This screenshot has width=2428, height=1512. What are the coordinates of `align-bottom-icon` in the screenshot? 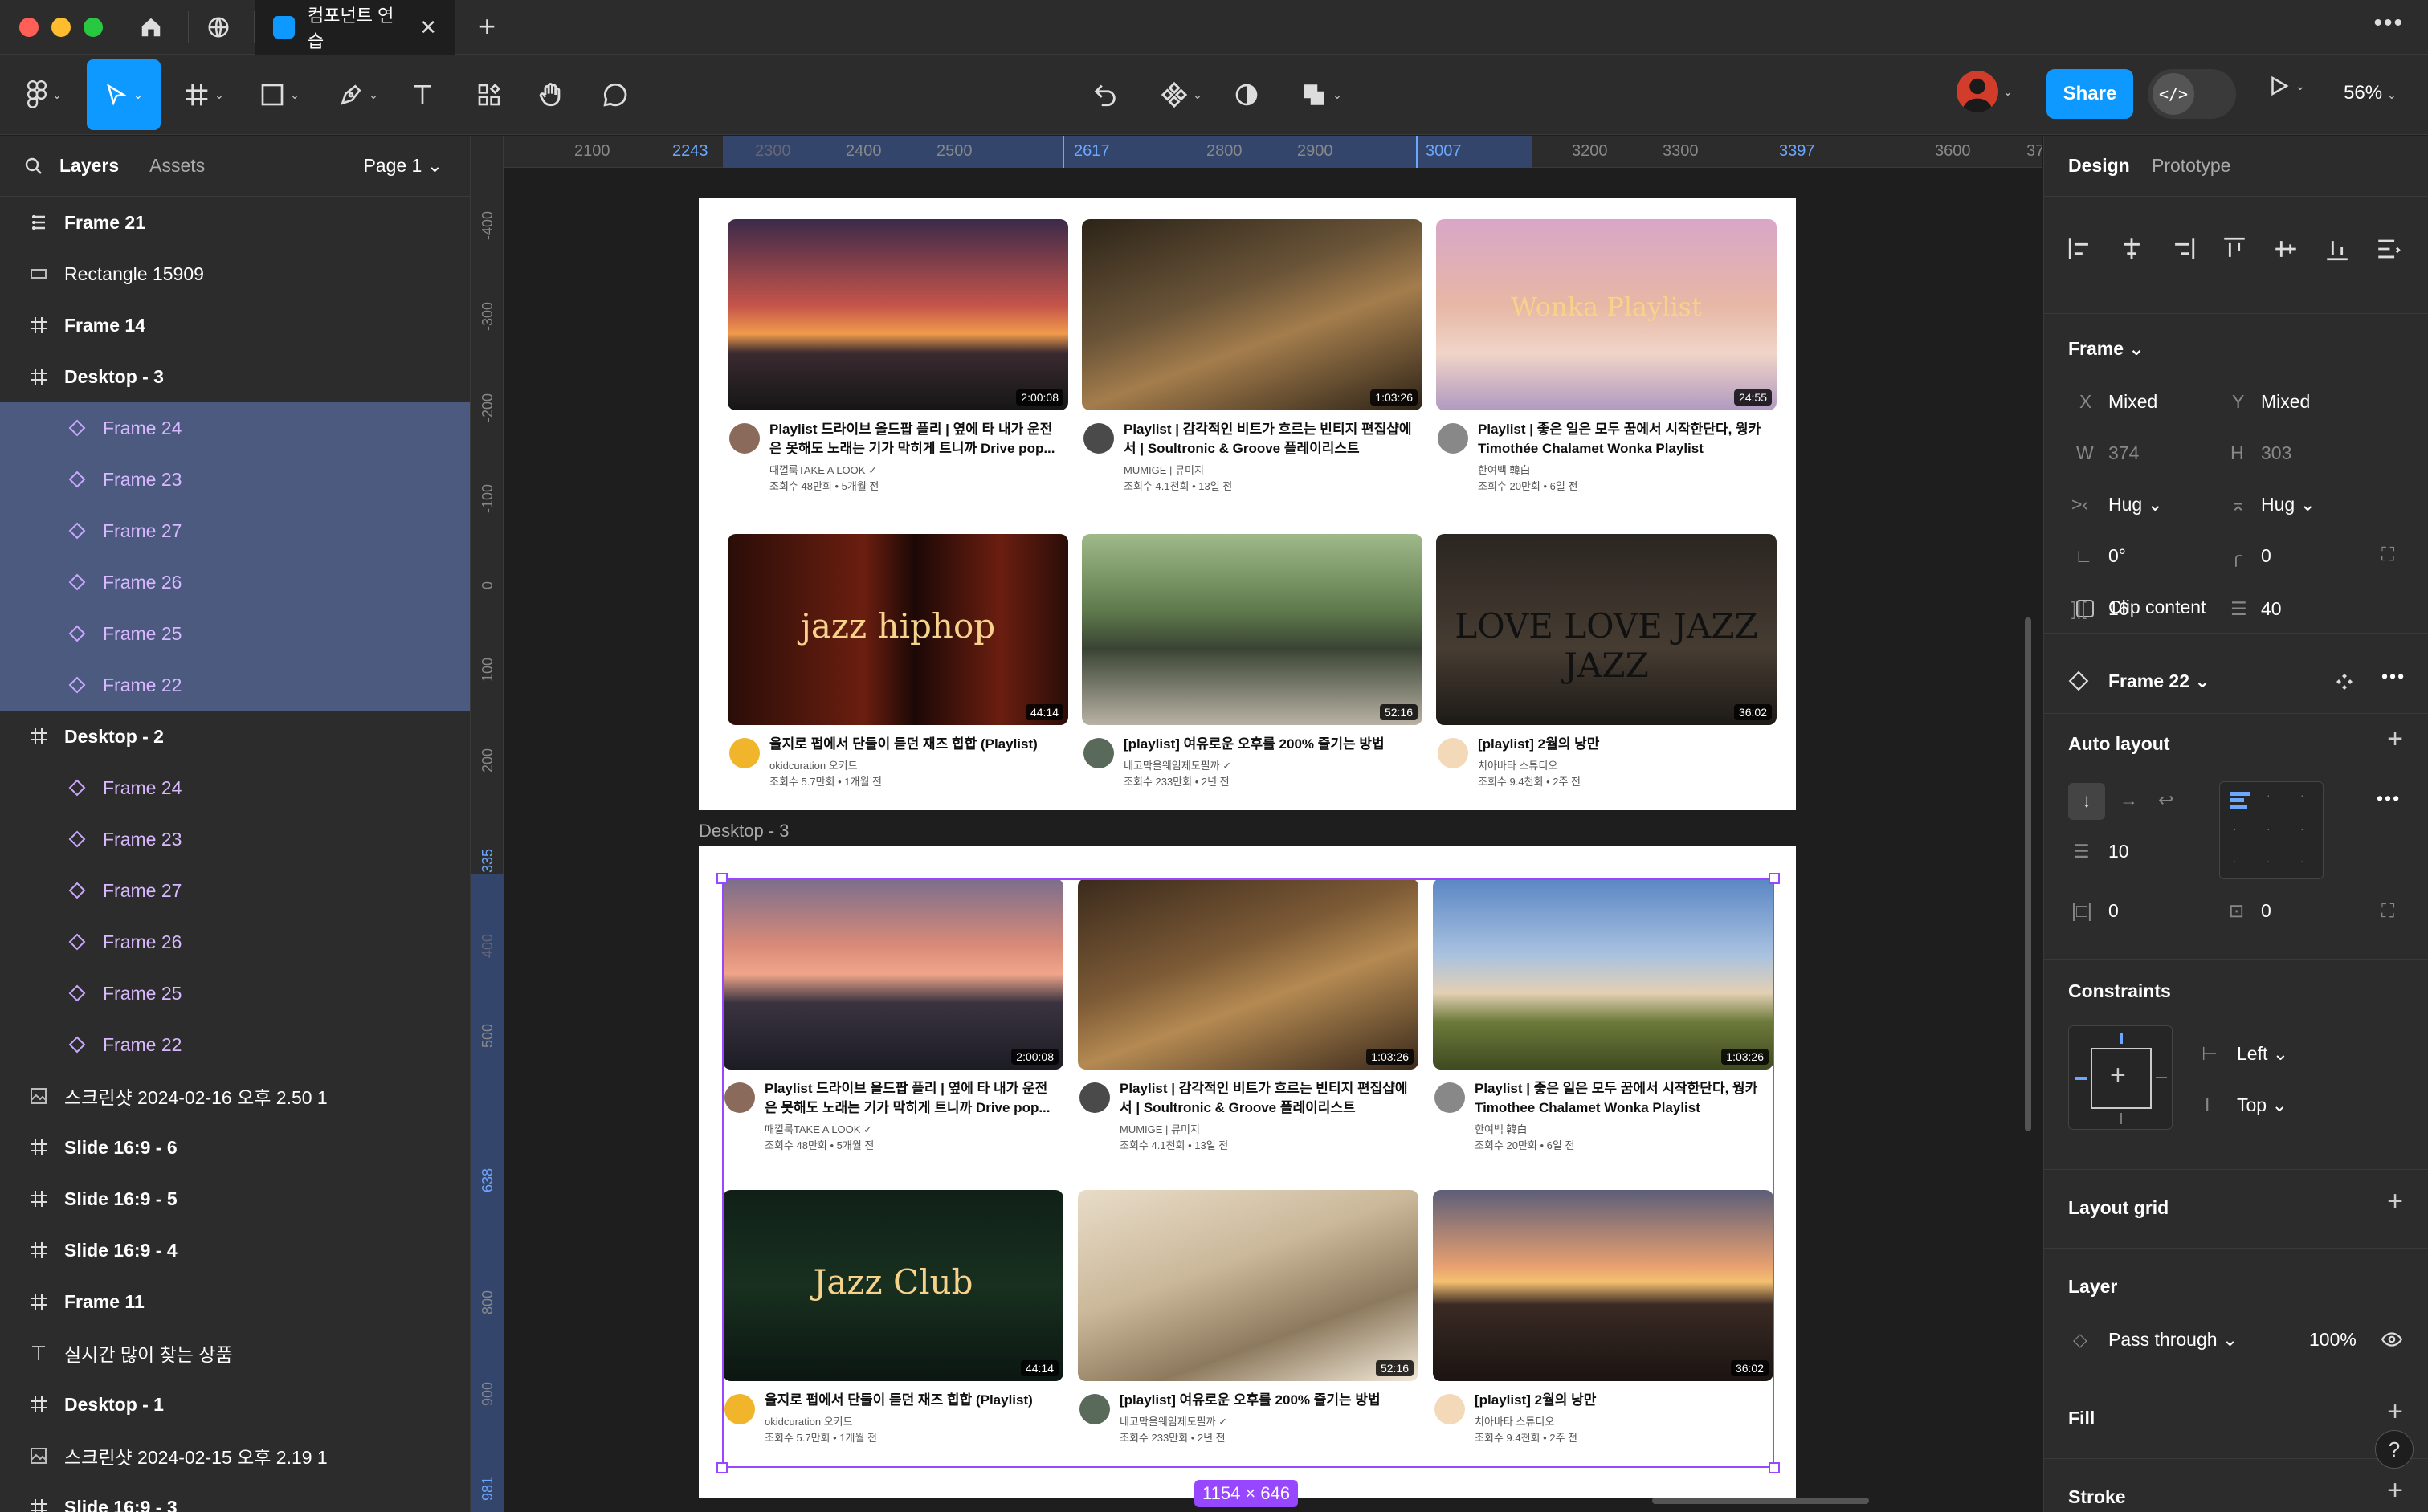 It's located at (2338, 249).